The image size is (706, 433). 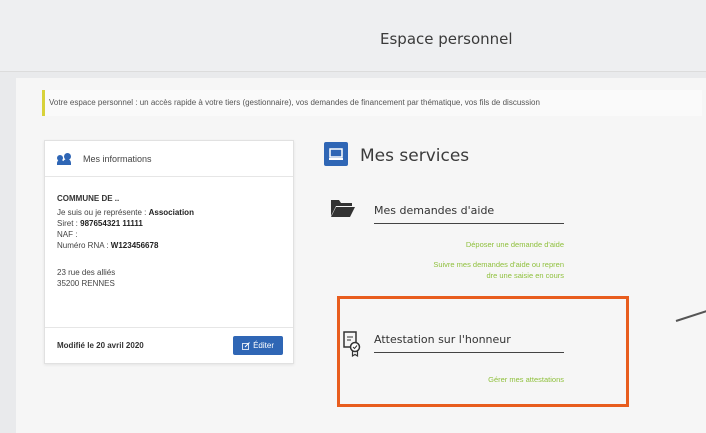 What do you see at coordinates (88, 198) in the screenshot?
I see `org-name: COMMUNE DE ..` at bounding box center [88, 198].